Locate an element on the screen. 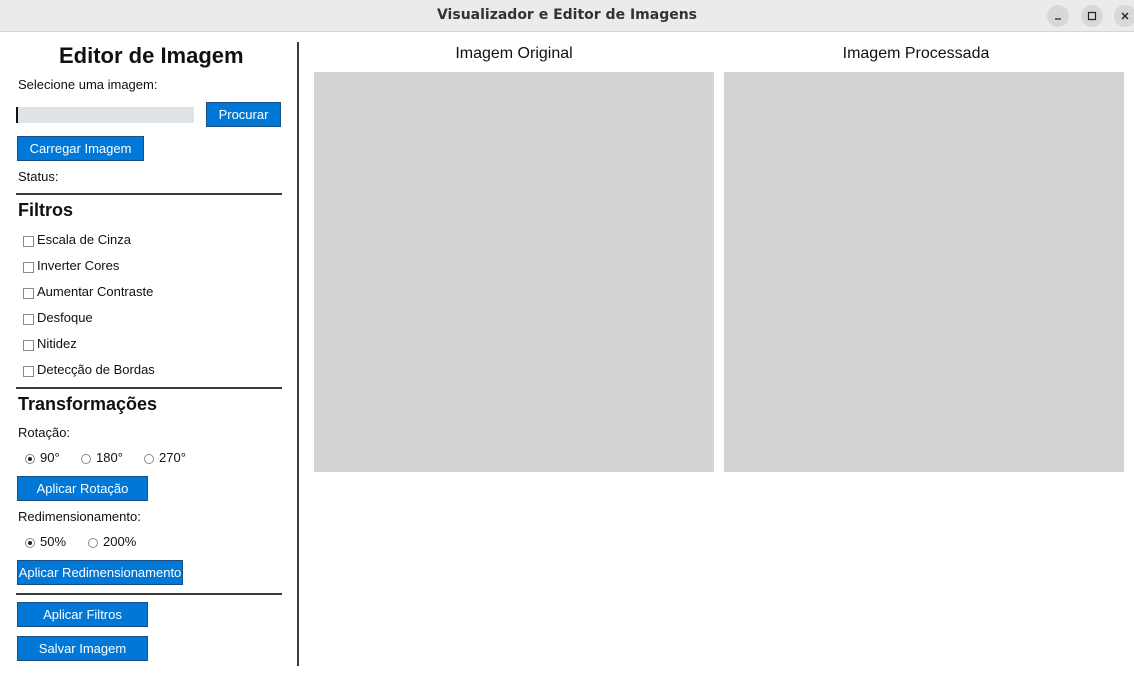 Image resolution: width=1134 pixels, height=681 pixels. apply-rotation-button: Aplicar Rotação is located at coordinates (82, 488).